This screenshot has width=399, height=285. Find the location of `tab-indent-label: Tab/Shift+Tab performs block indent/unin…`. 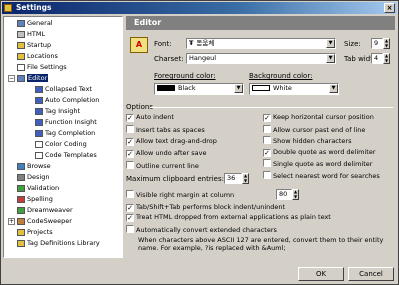

tab-indent-label: Tab/Shift+Tab performs block indent/unin… is located at coordinates (211, 207).